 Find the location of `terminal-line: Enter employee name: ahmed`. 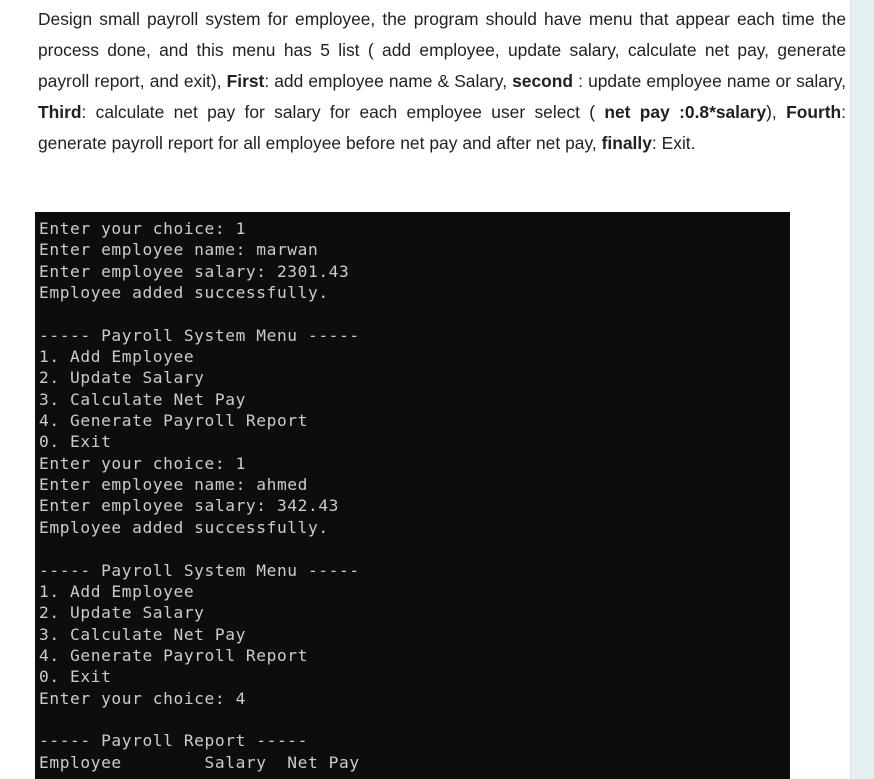

terminal-line: Enter employee name: ahmed is located at coordinates (173, 485).